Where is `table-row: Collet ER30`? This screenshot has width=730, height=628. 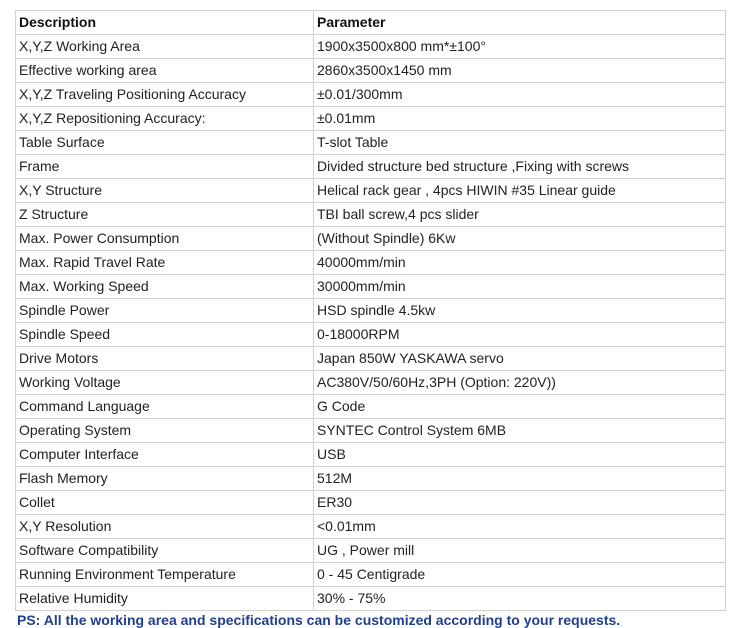
table-row: Collet ER30 is located at coordinates (370, 502).